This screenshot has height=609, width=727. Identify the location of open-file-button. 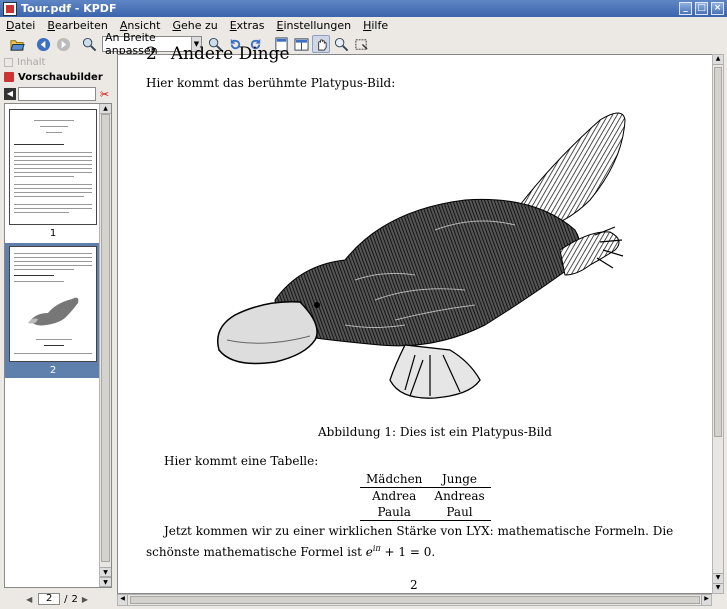
(17, 44).